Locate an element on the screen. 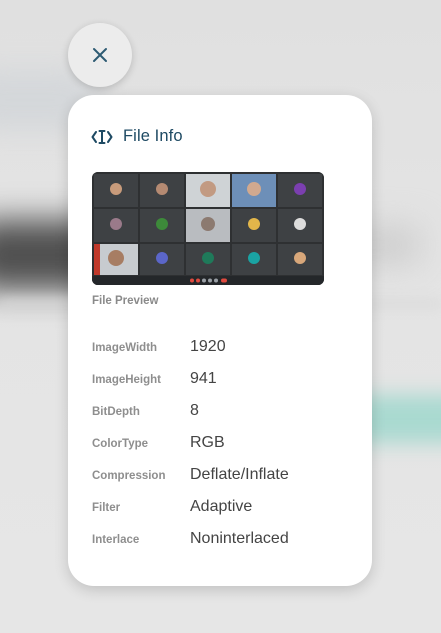 The image size is (441, 633). close-button is located at coordinates (100, 55).